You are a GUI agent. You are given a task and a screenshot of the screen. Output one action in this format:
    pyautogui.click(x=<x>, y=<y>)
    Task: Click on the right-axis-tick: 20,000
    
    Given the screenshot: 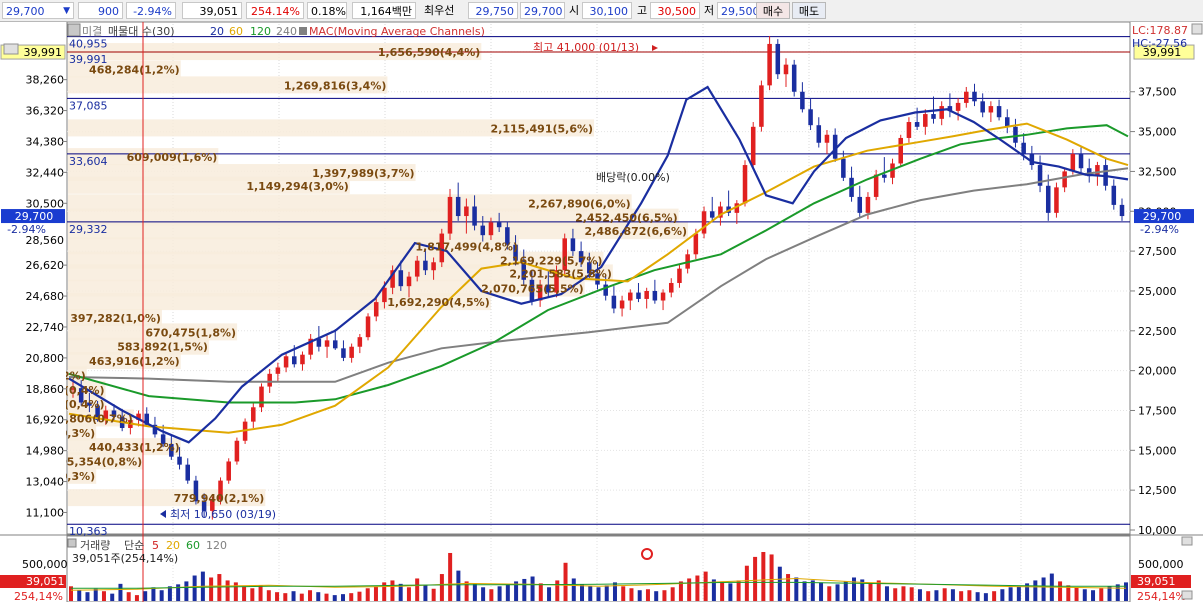 What is the action you would take?
    pyautogui.click(x=1157, y=371)
    